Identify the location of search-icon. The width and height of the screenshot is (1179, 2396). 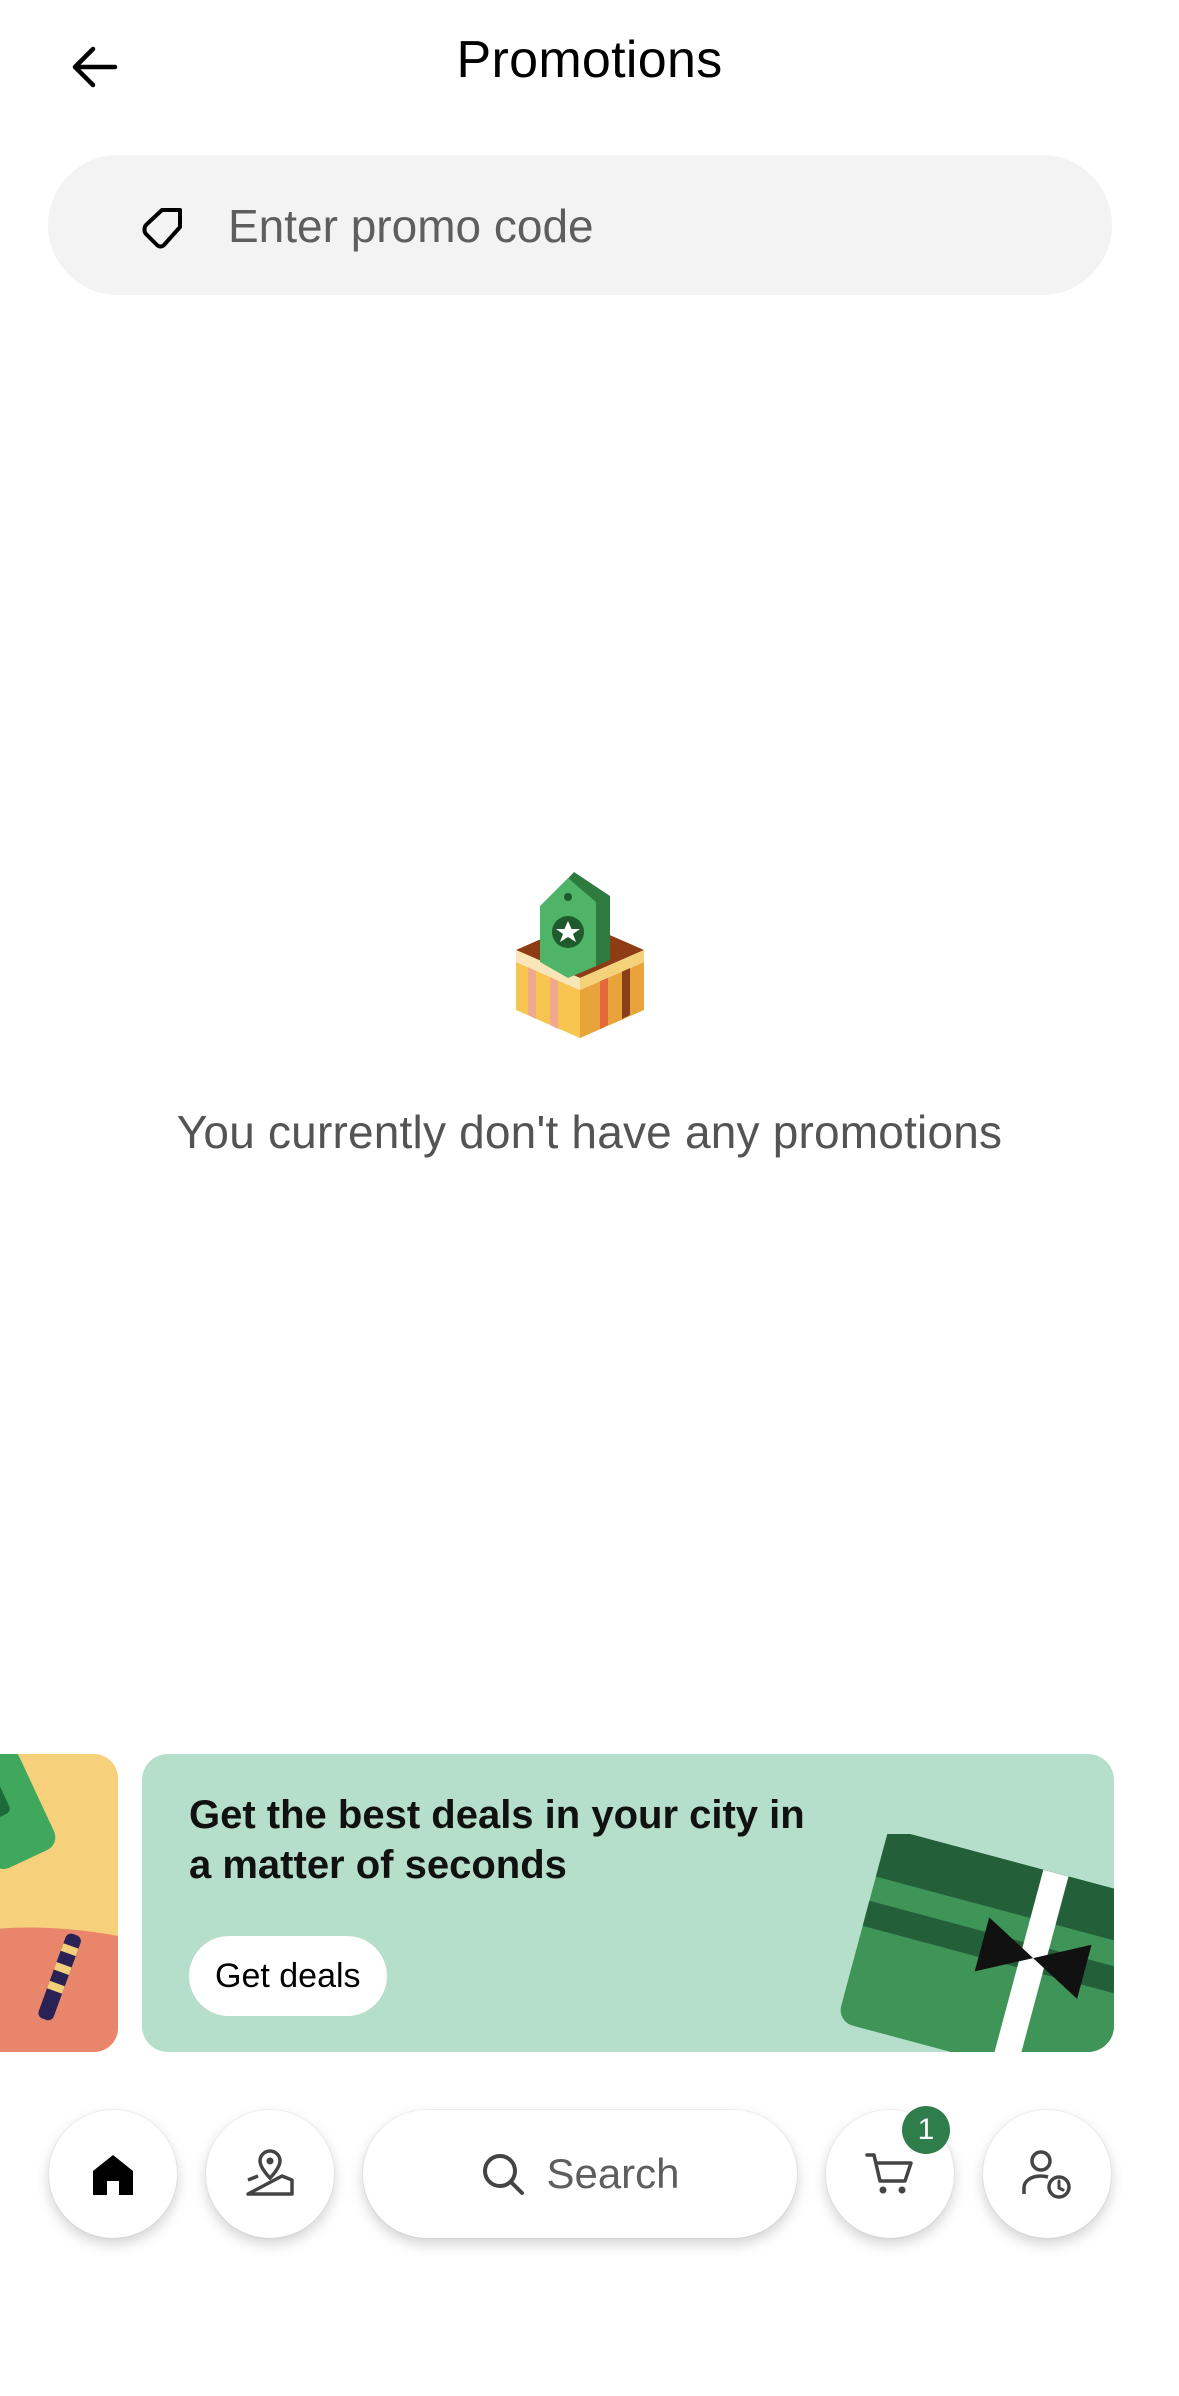
(504, 2174).